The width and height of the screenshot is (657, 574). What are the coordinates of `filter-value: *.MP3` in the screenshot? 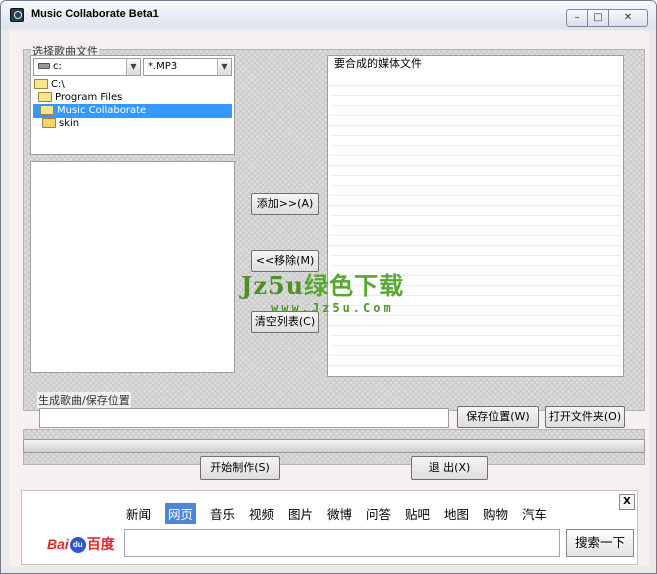 It's located at (163, 66).